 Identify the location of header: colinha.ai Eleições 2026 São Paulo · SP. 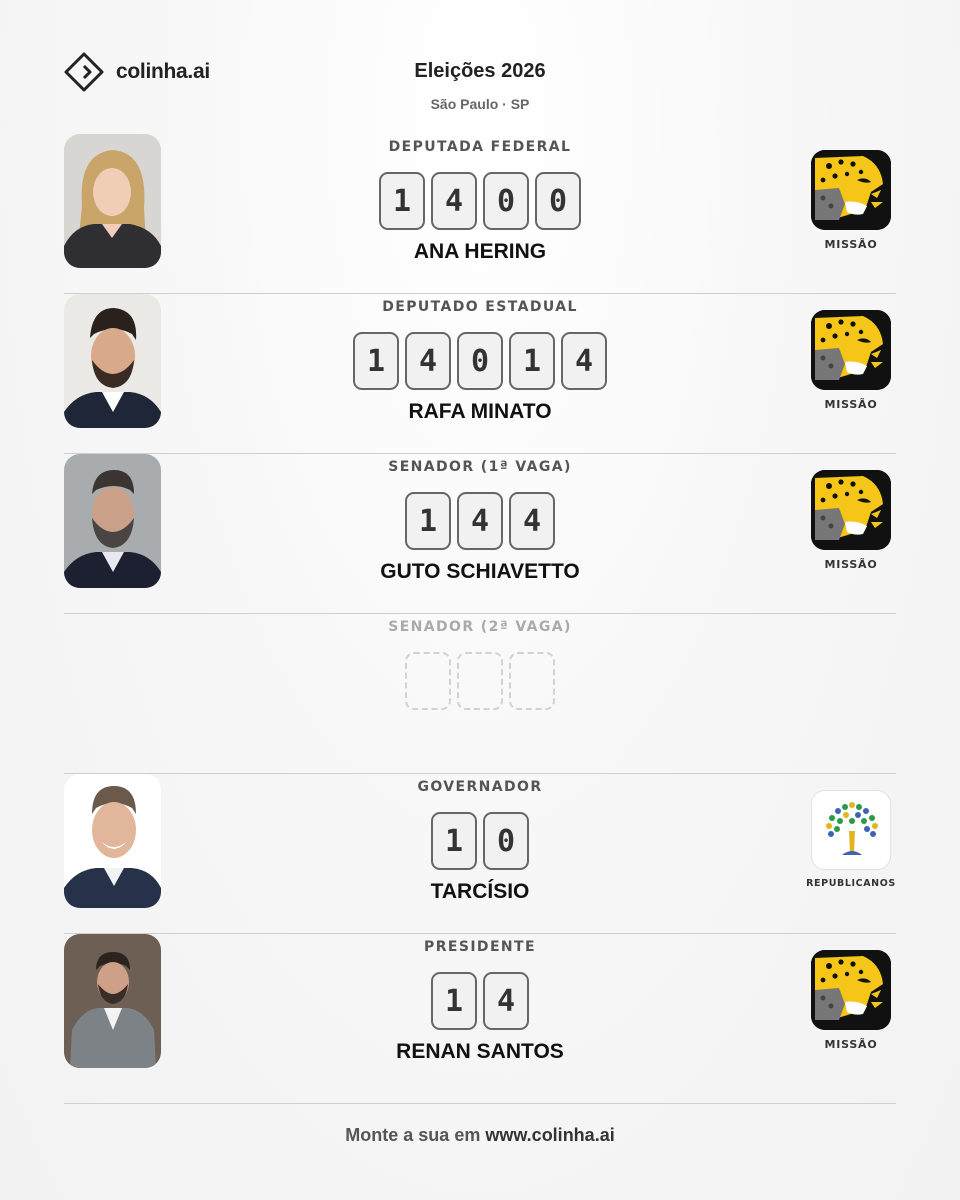
(480, 65).